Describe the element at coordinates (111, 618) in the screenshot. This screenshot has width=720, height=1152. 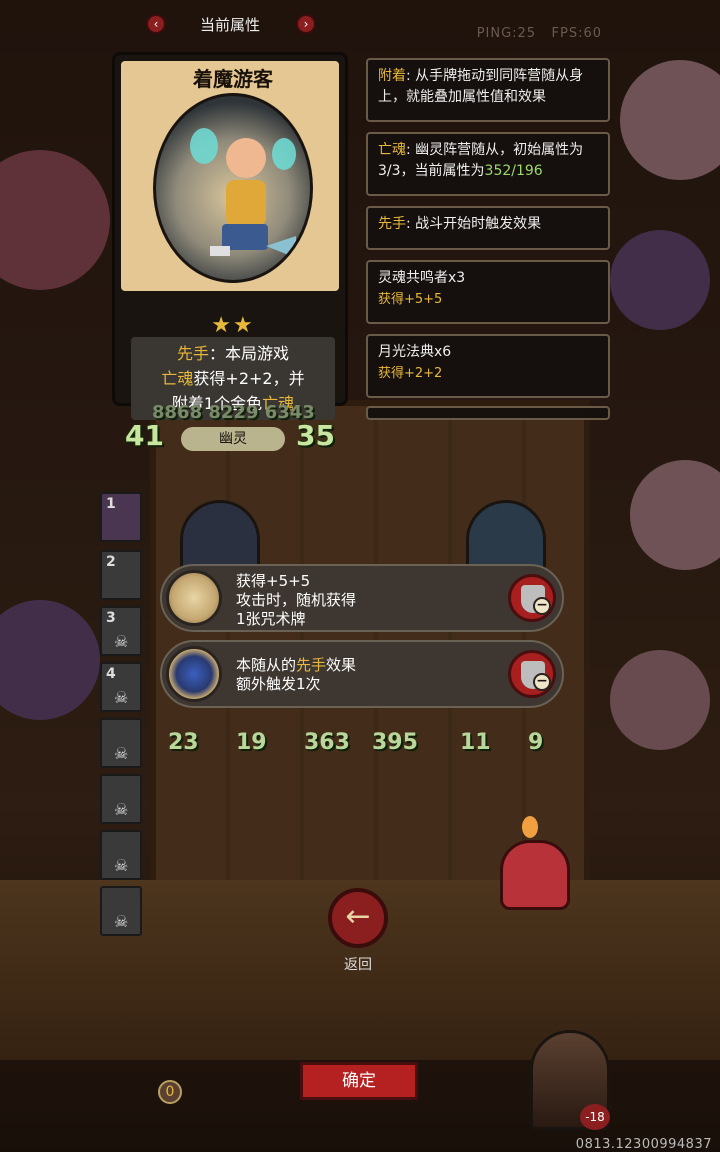
I see `slot-number: 3` at that location.